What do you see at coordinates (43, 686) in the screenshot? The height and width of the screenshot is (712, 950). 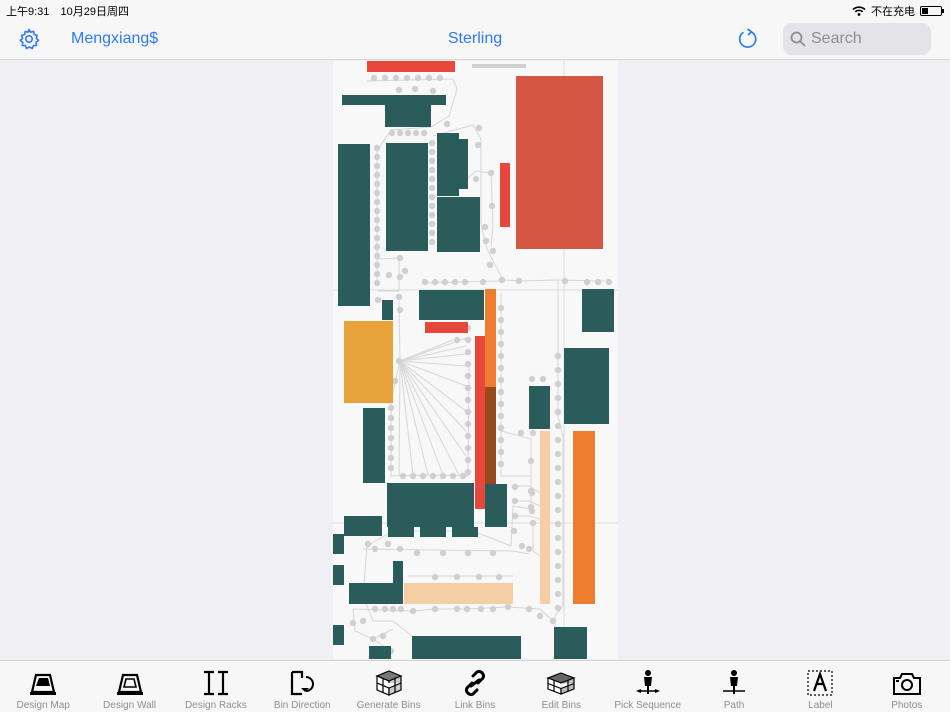 I see `tab-design-map: Design Map` at bounding box center [43, 686].